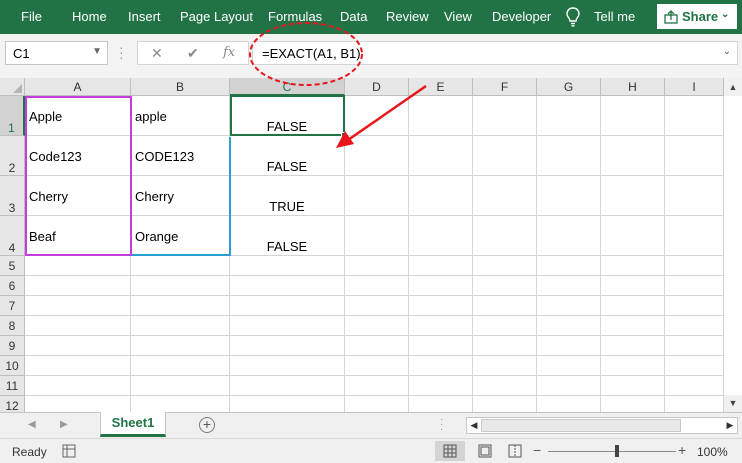 This screenshot has height=463, width=742. I want to click on cell-b1: apple, so click(180, 116).